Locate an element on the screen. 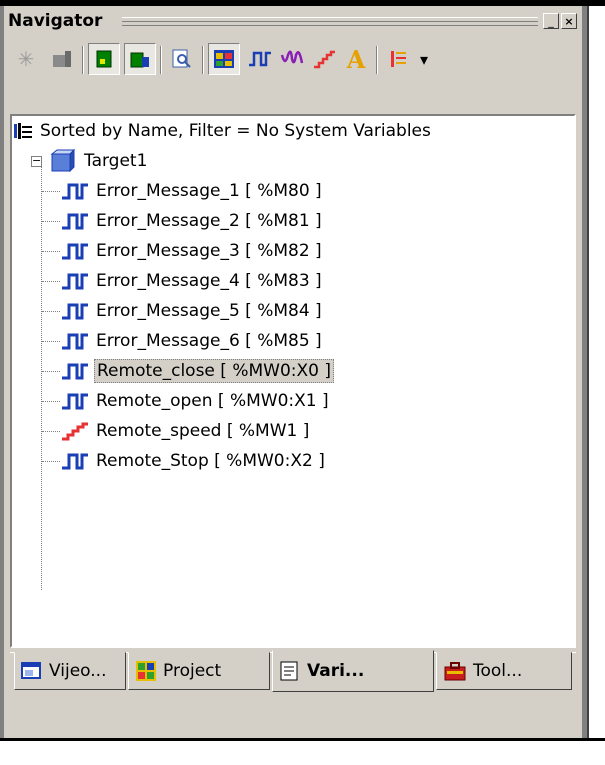 Image resolution: width=605 pixels, height=765 pixels. tree-item-label: Error_Message_5 [ %M84 ] is located at coordinates (209, 311).